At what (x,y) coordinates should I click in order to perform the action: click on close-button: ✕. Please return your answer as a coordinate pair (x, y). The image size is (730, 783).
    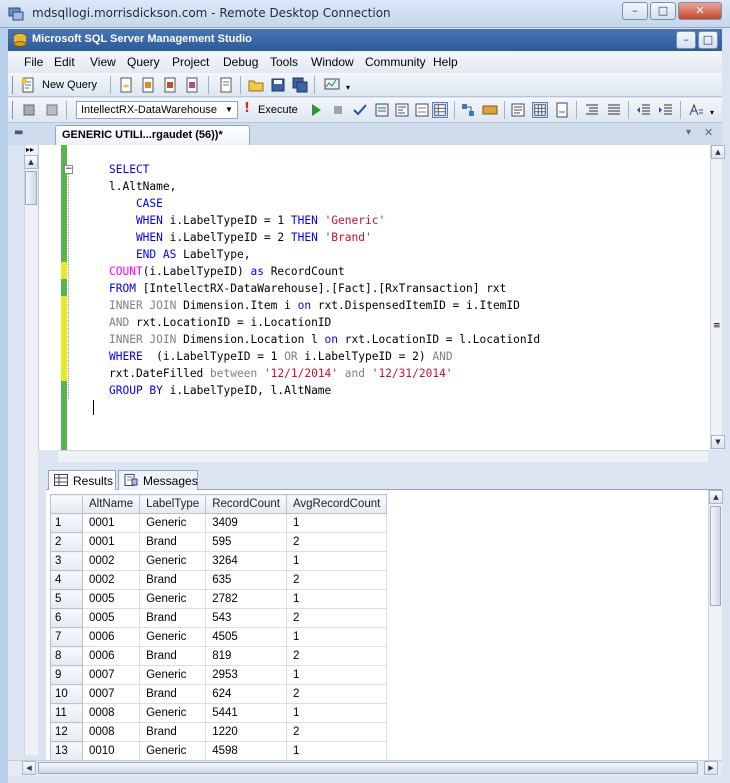
    Looking at the image, I should click on (700, 11).